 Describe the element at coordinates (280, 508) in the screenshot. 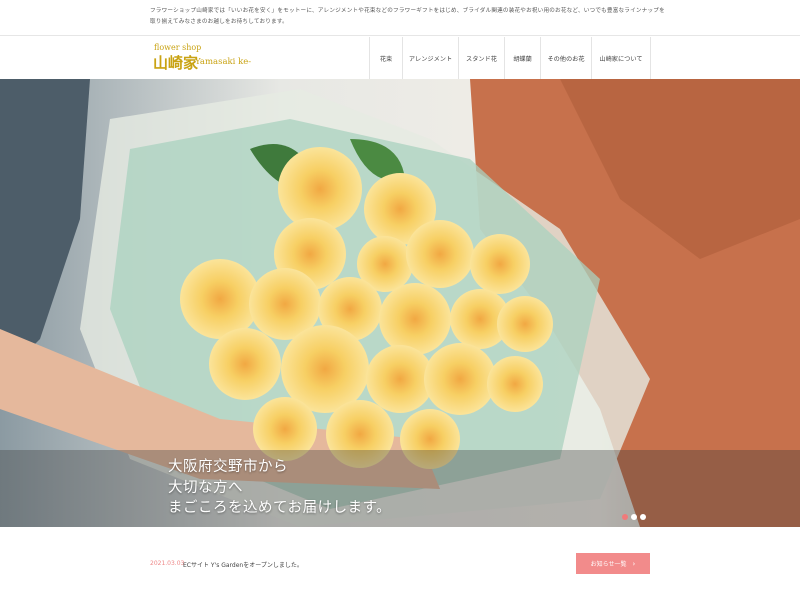

I see `caption-line-3: まごころを込めてお届けします。` at that location.